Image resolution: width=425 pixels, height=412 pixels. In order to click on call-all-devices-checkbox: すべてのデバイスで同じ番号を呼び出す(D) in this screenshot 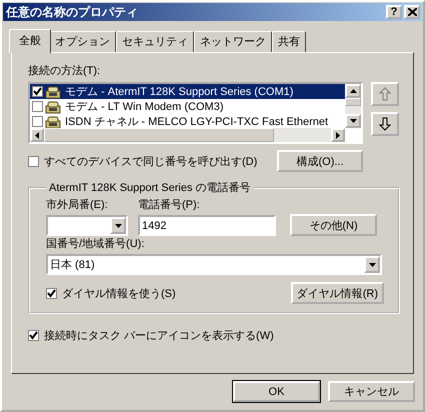, I will do `click(143, 161)`.